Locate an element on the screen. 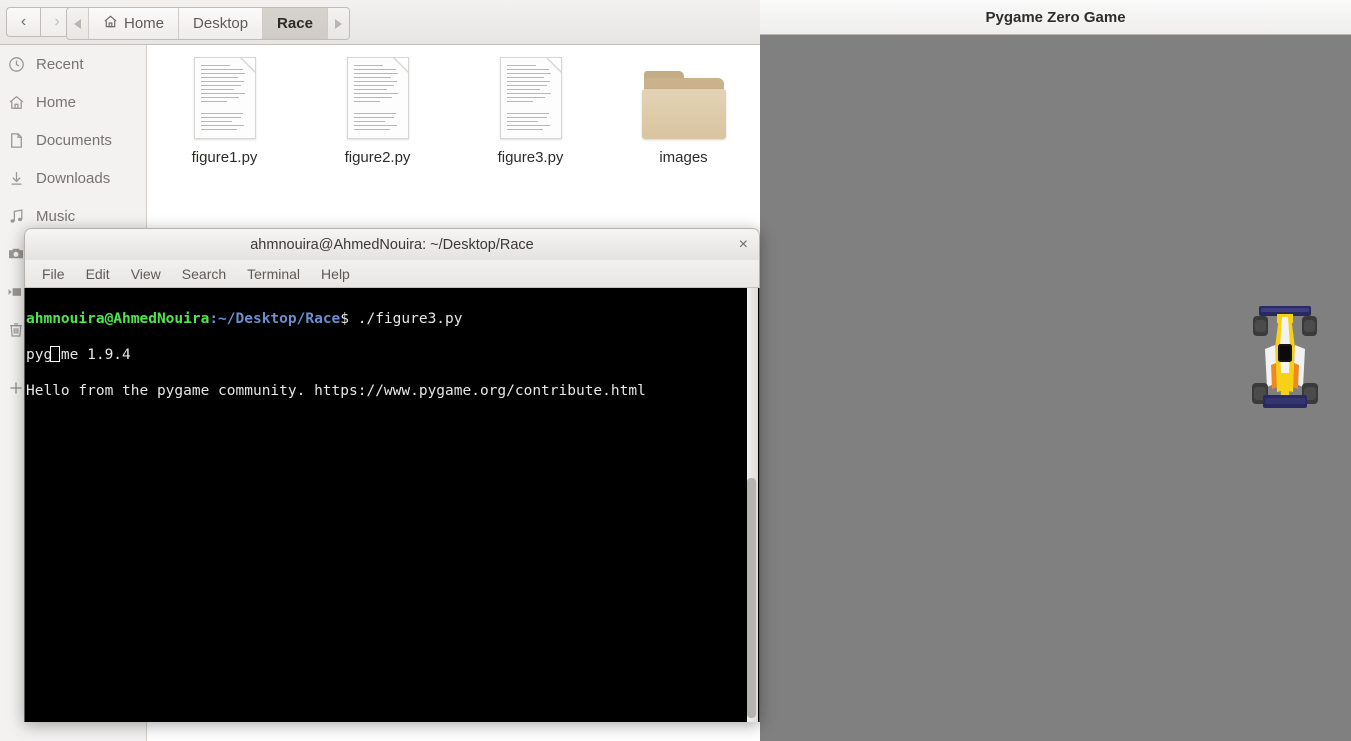  breadcrumb-label: Race is located at coordinates (295, 23).